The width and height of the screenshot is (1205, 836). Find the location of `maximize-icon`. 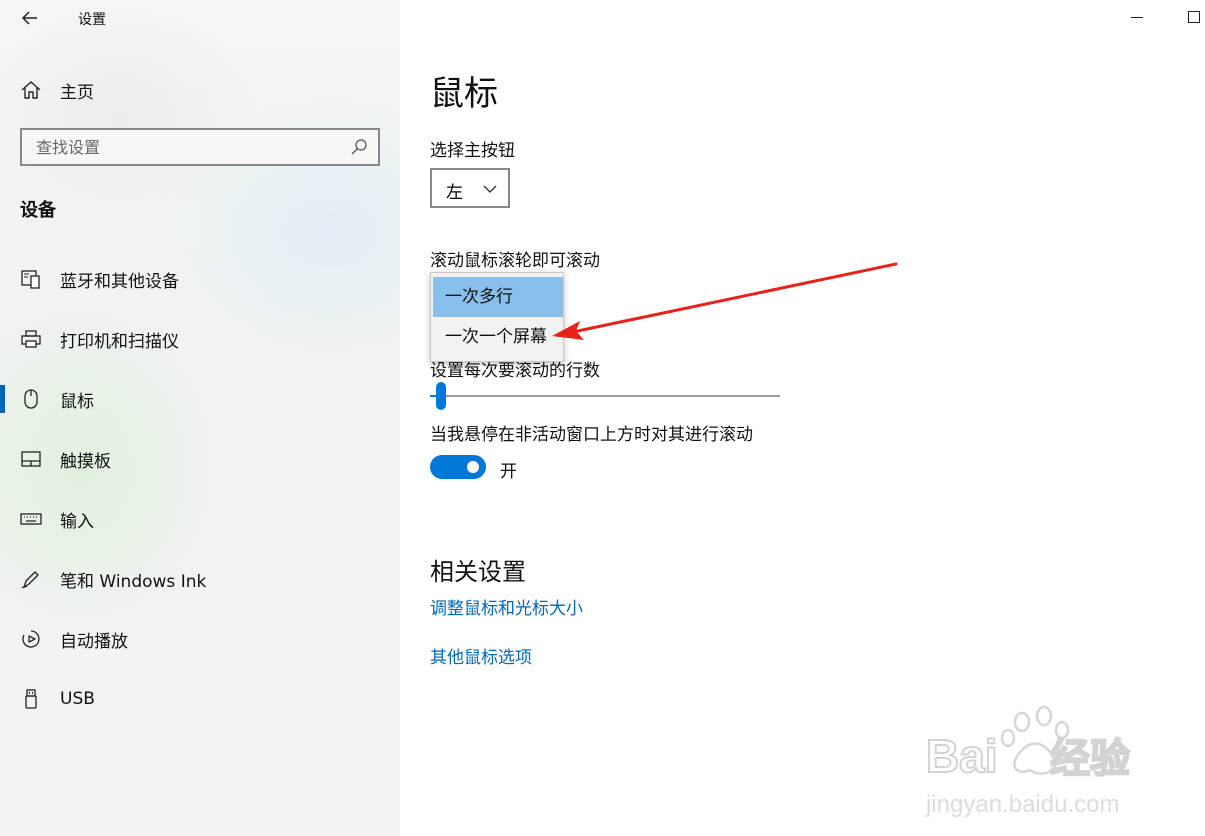

maximize-icon is located at coordinates (1194, 17).